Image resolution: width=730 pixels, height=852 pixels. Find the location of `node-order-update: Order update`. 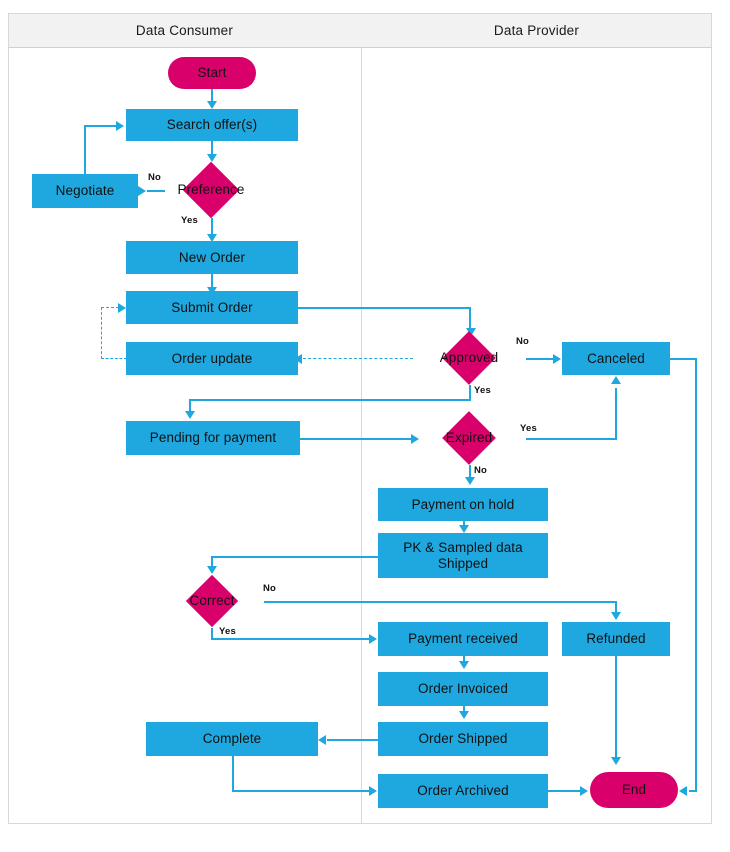

node-order-update: Order update is located at coordinates (212, 358).